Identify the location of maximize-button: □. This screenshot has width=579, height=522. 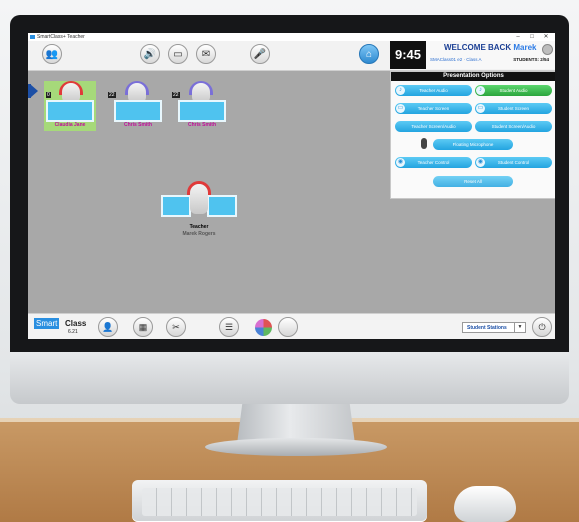
(532, 37).